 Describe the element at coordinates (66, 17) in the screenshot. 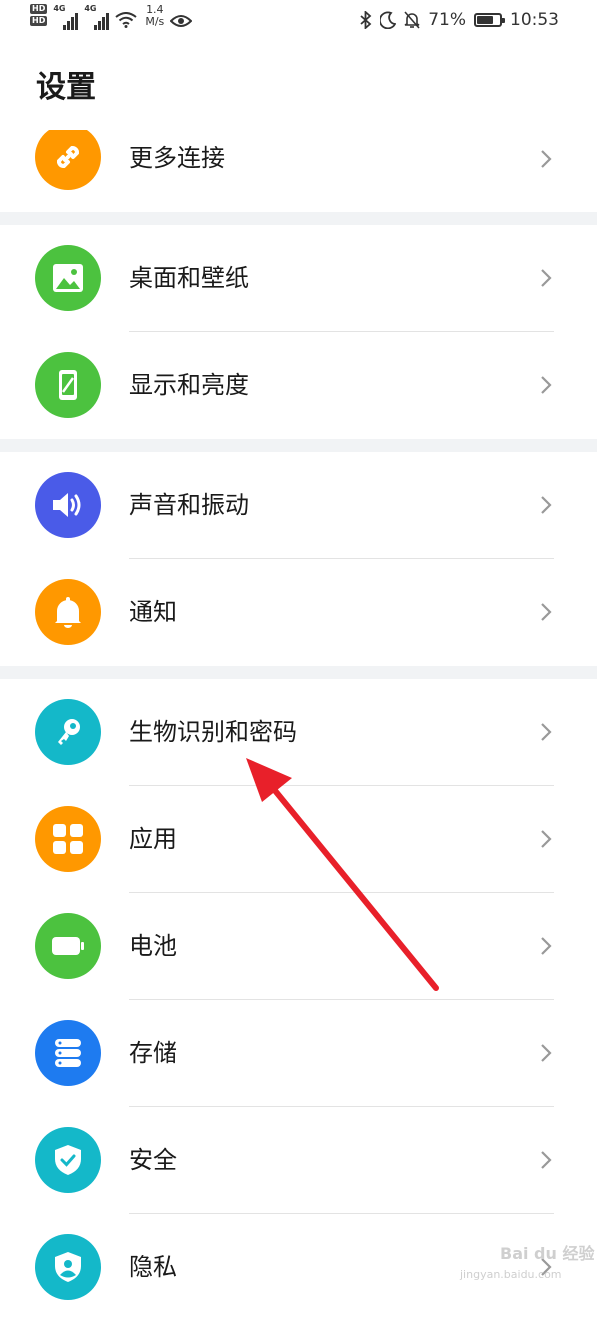

I see `signal-1-icon: 4G` at that location.